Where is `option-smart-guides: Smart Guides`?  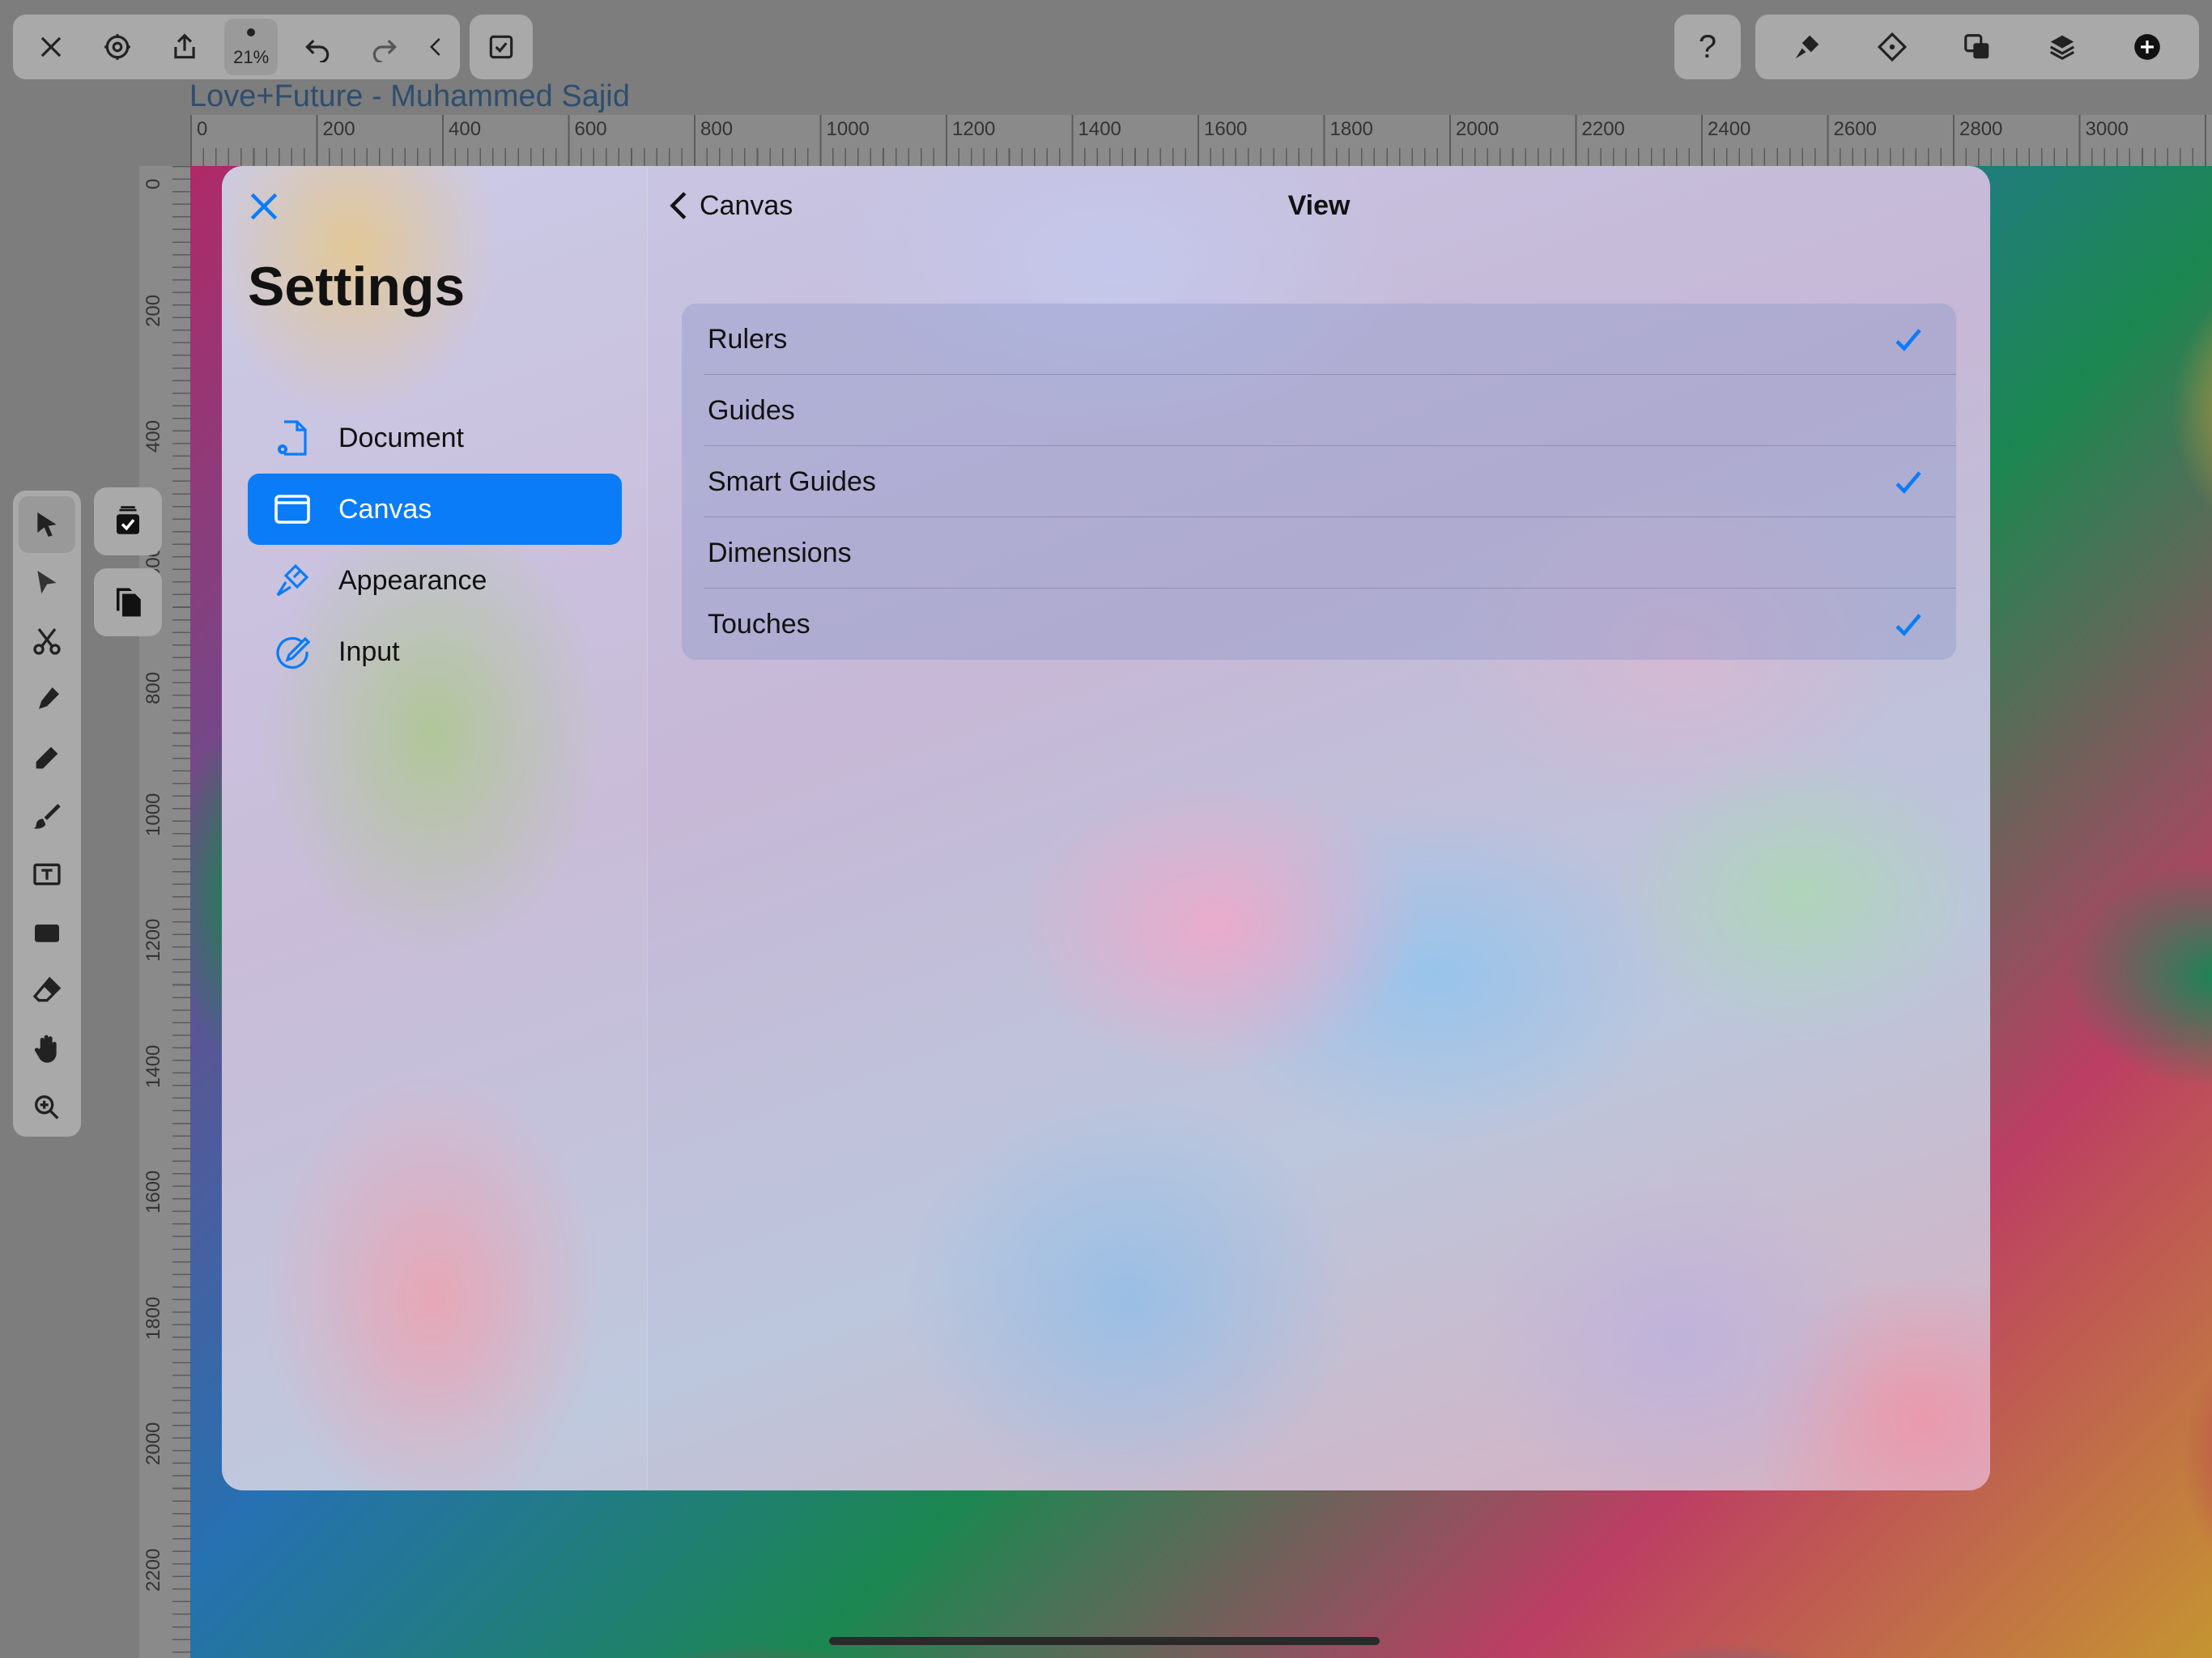
option-smart-guides: Smart Guides is located at coordinates (1319, 481).